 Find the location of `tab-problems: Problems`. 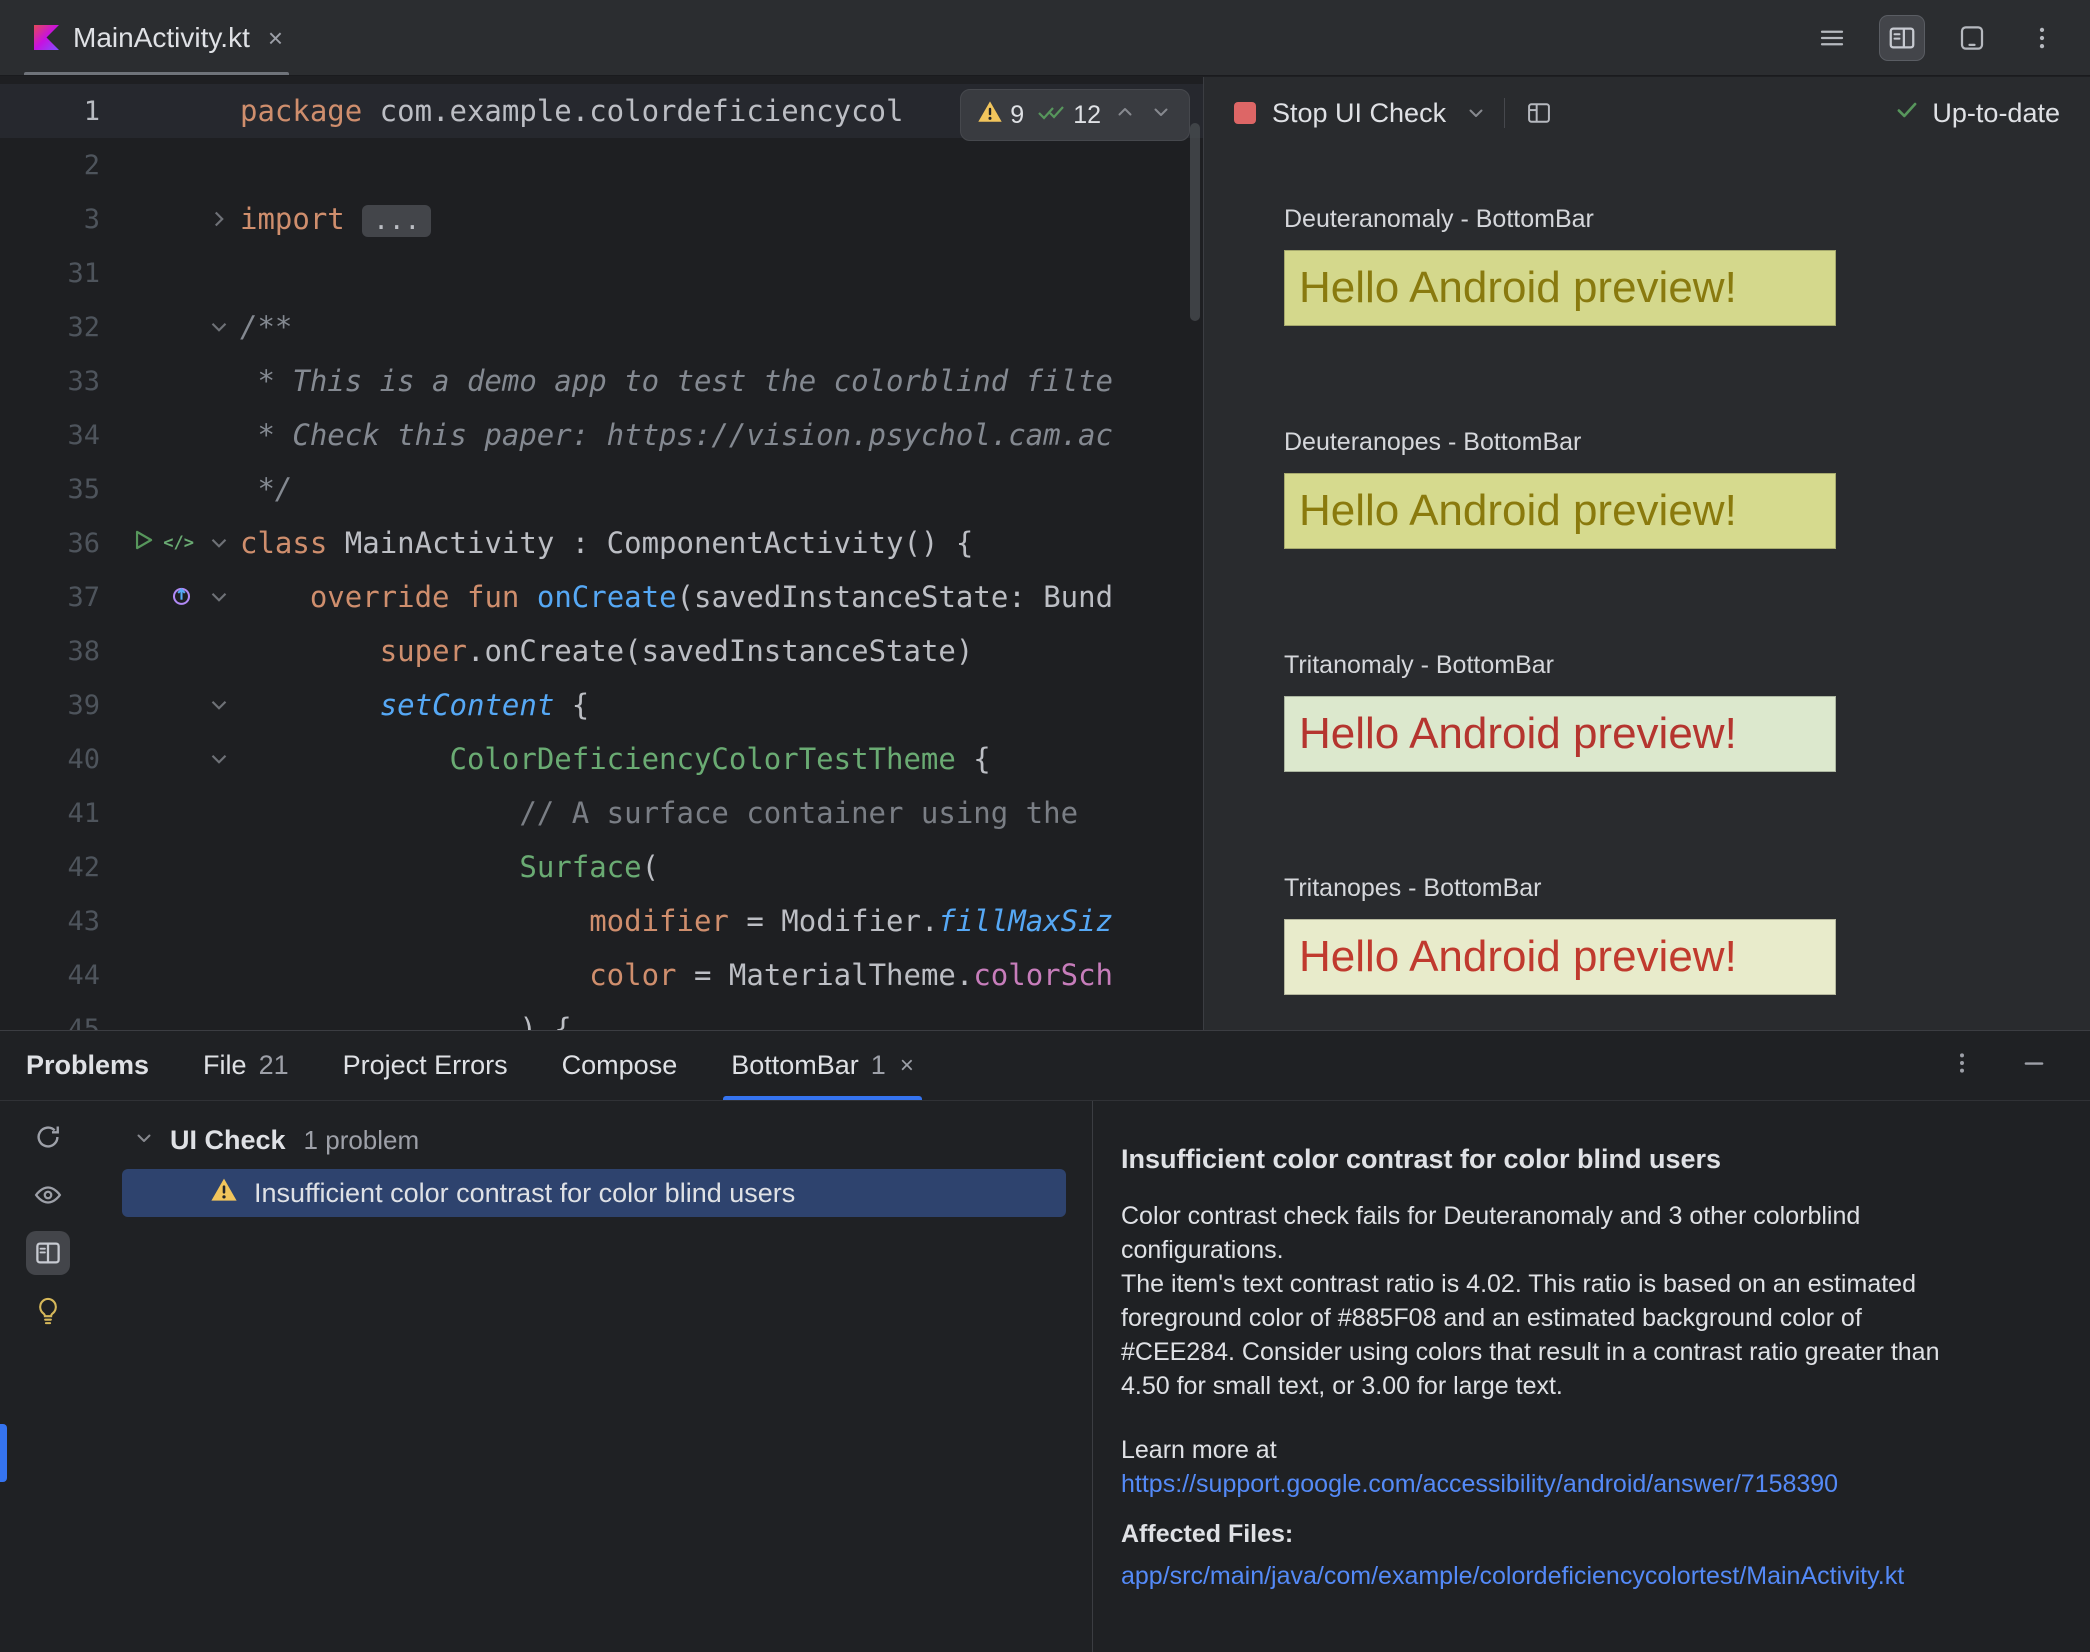

tab-problems: Problems is located at coordinates (87, 1065).